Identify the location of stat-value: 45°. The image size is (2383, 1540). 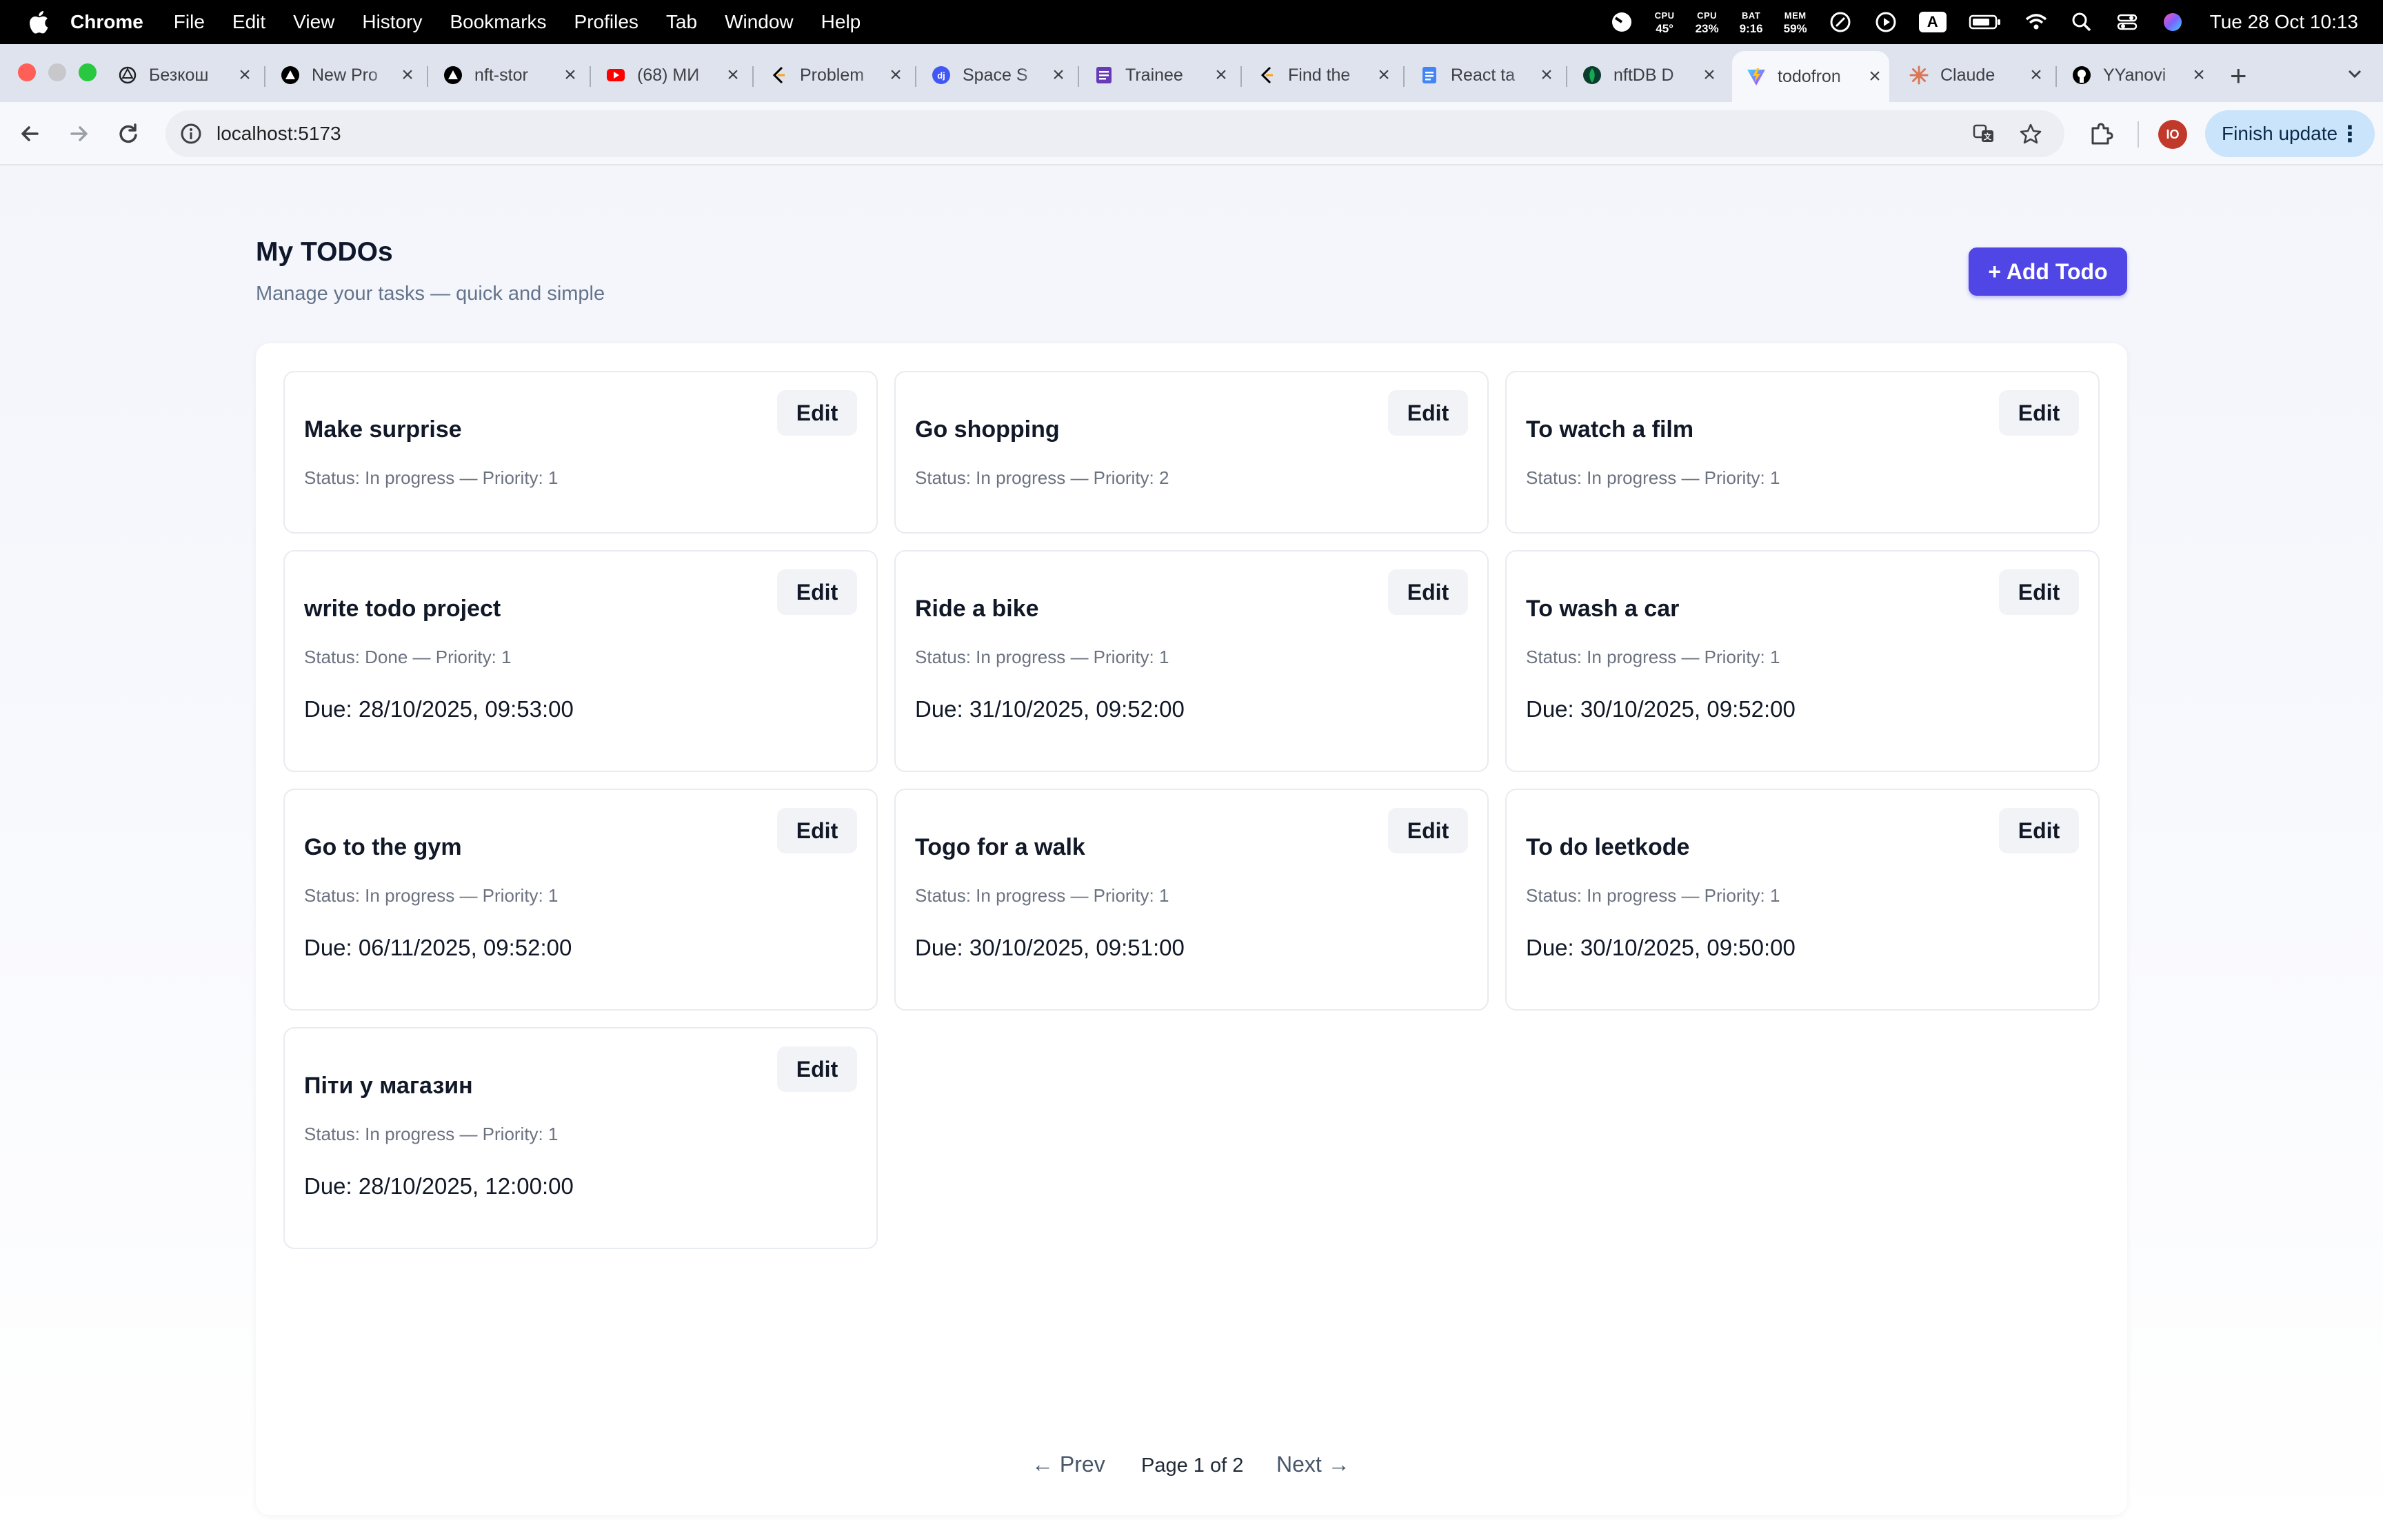
(1664, 29).